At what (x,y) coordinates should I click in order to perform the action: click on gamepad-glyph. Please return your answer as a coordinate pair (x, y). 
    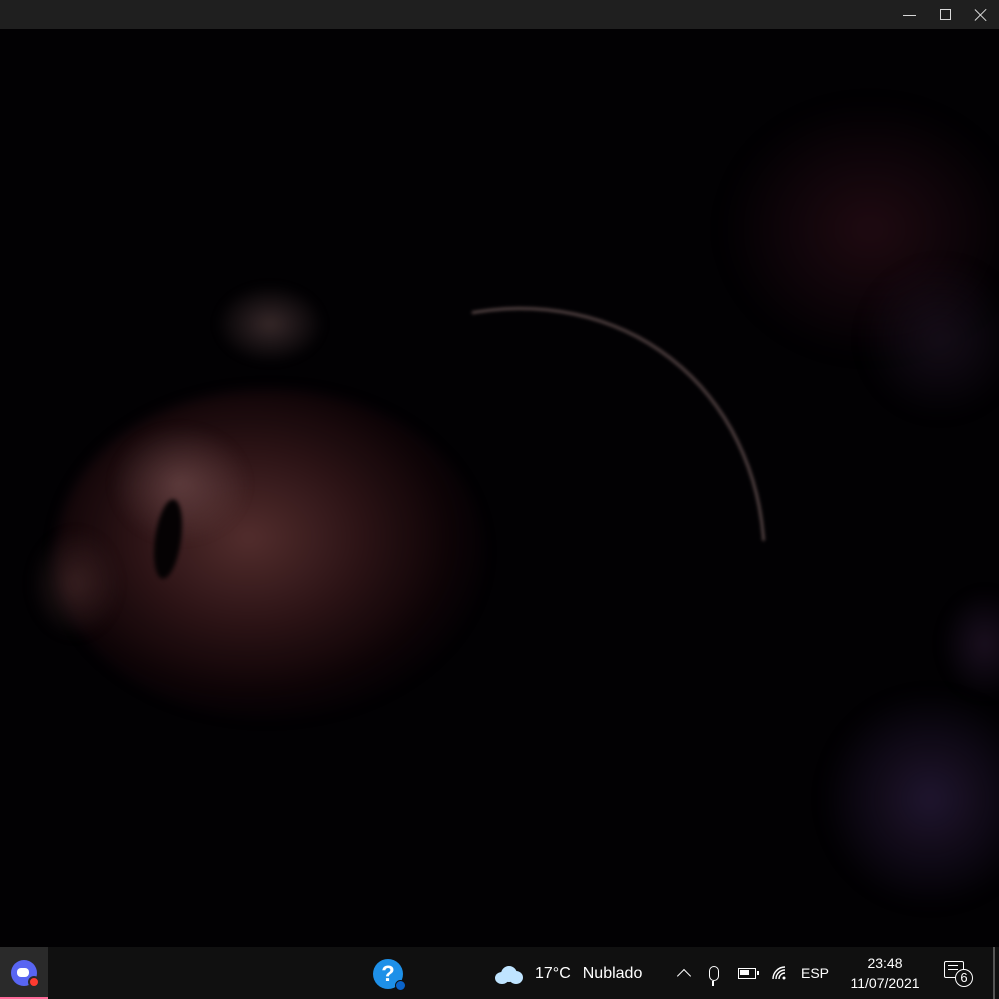
    Looking at the image, I should click on (23, 972).